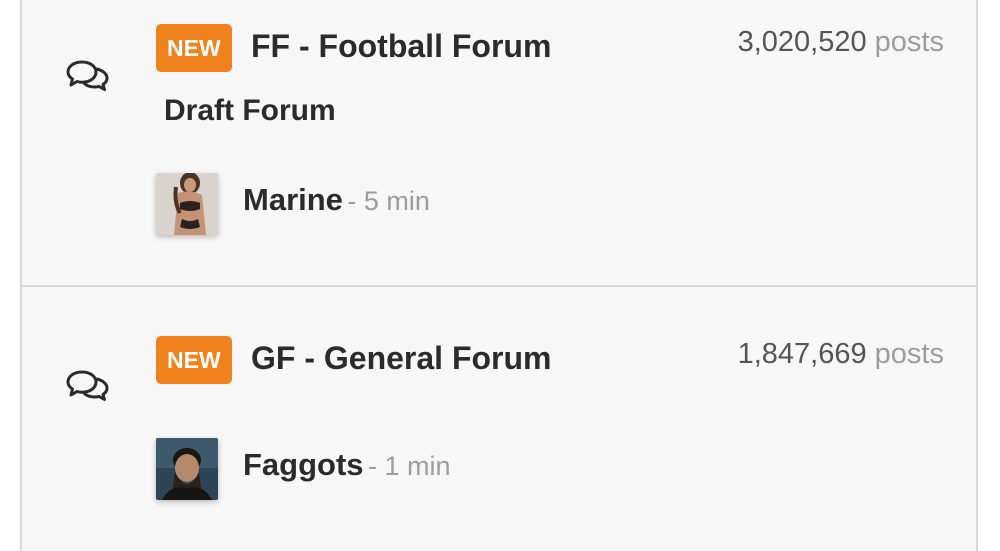 The width and height of the screenshot is (1000, 551). Describe the element at coordinates (802, 42) in the screenshot. I see `post-count-number: 3,020,520` at that location.